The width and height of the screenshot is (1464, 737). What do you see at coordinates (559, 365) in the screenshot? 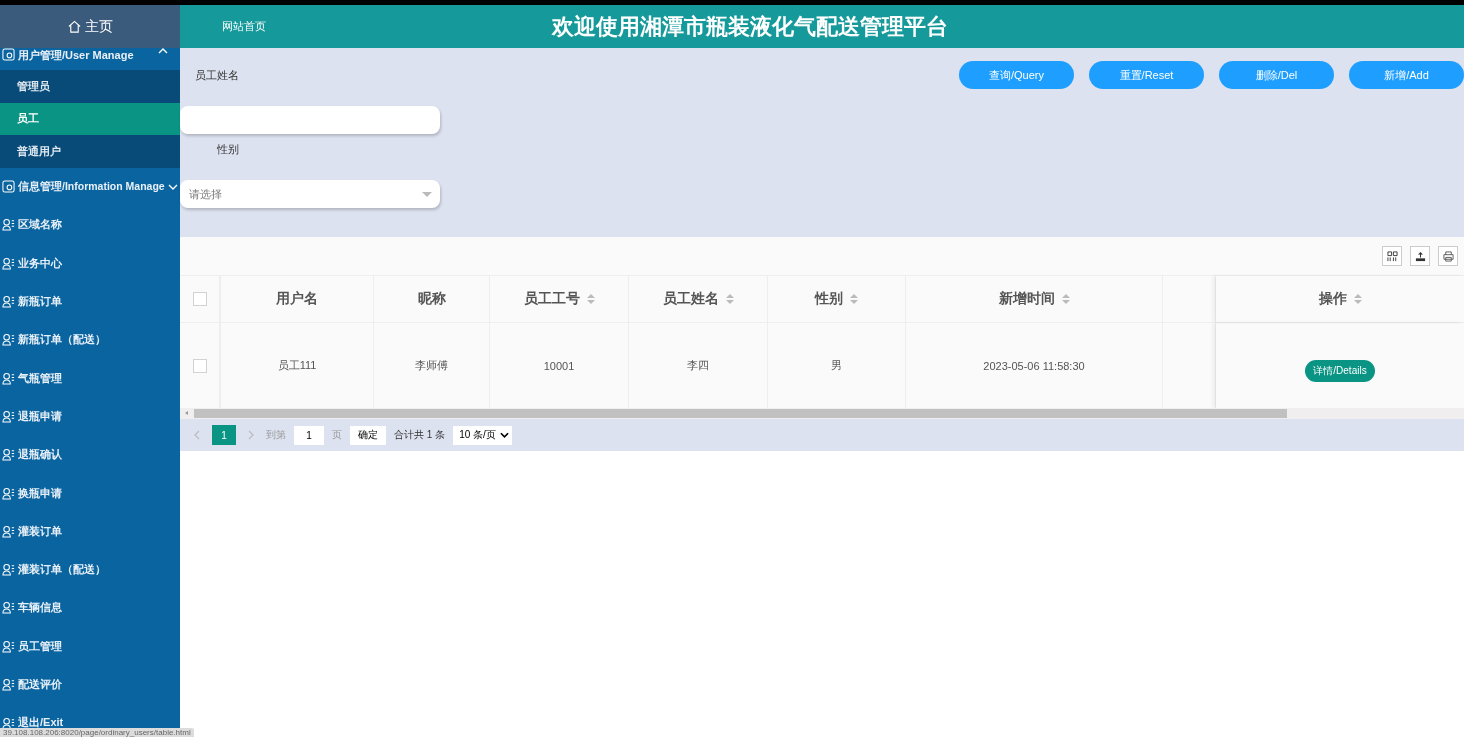
I see `table-cell: 10001` at bounding box center [559, 365].